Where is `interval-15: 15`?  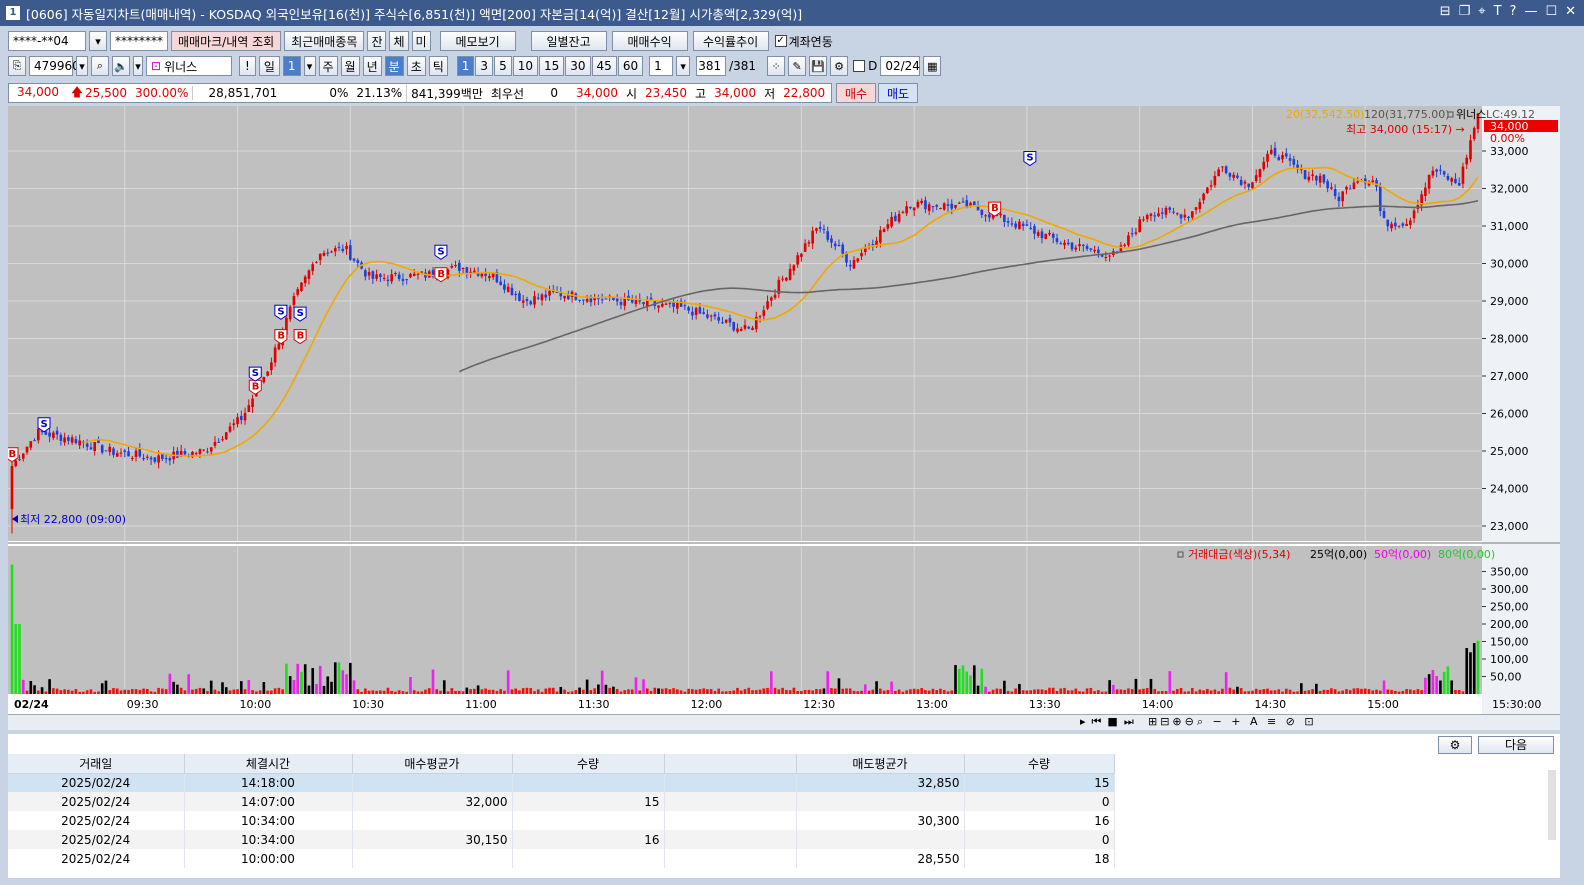 interval-15: 15 is located at coordinates (551, 66).